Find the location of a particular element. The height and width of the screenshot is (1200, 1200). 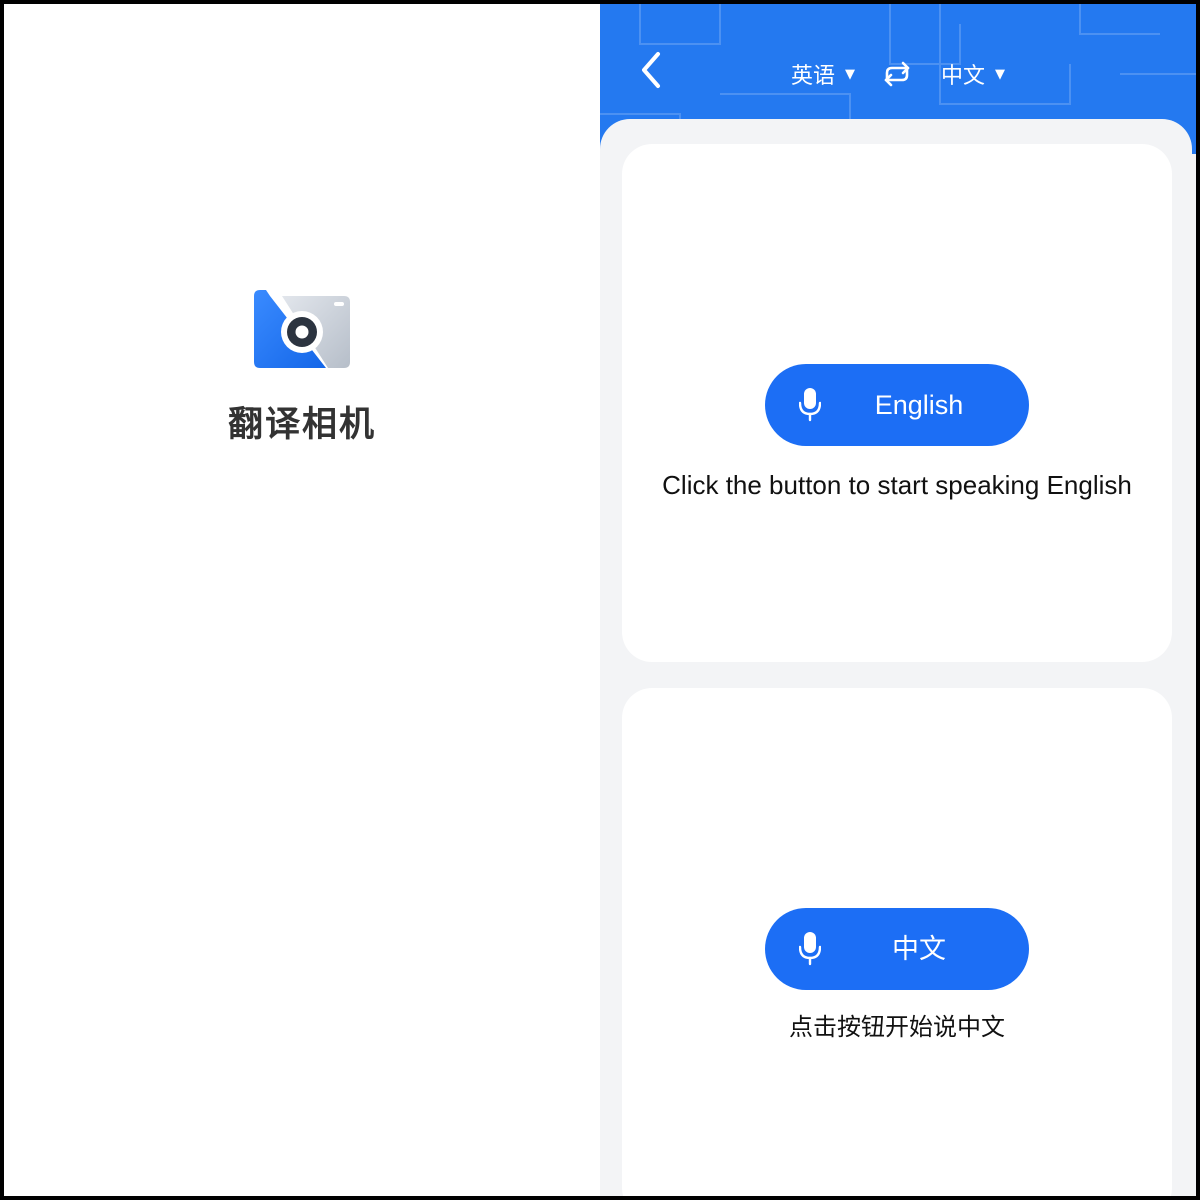

swap-arrows-icon is located at coordinates (897, 74).